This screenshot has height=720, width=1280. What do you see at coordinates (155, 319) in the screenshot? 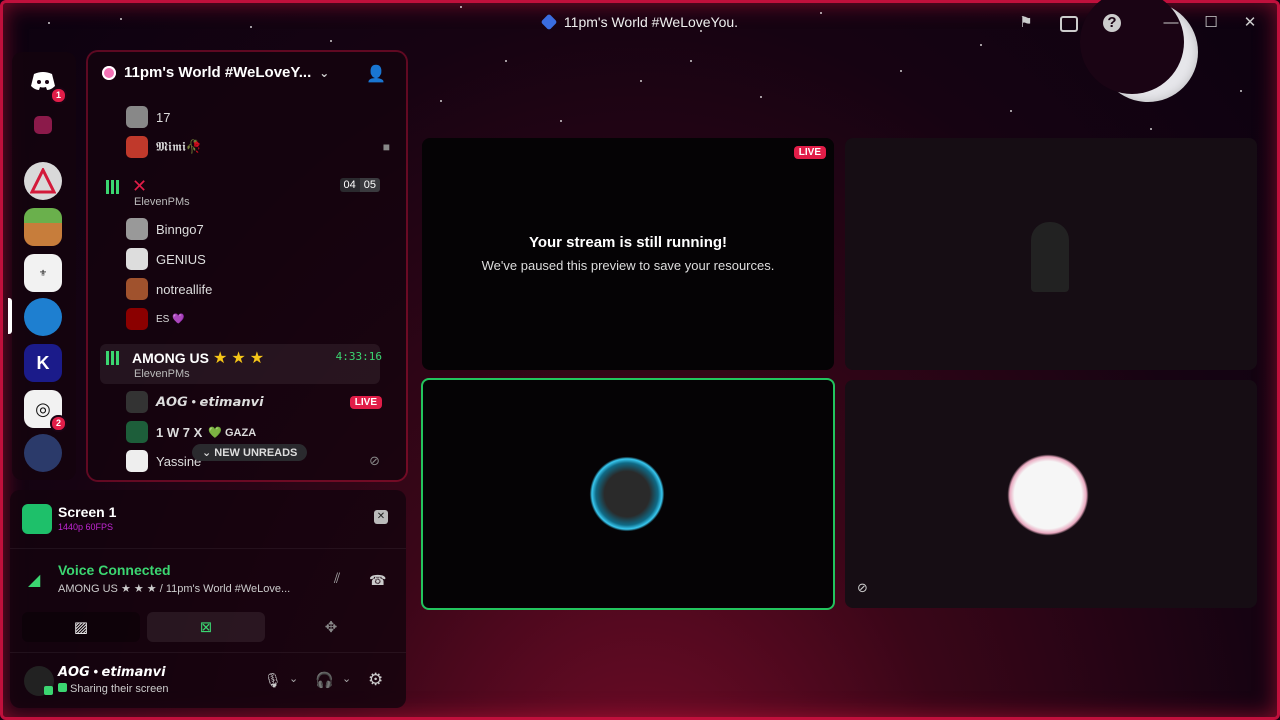
I see `voice-user: ES 💜` at bounding box center [155, 319].